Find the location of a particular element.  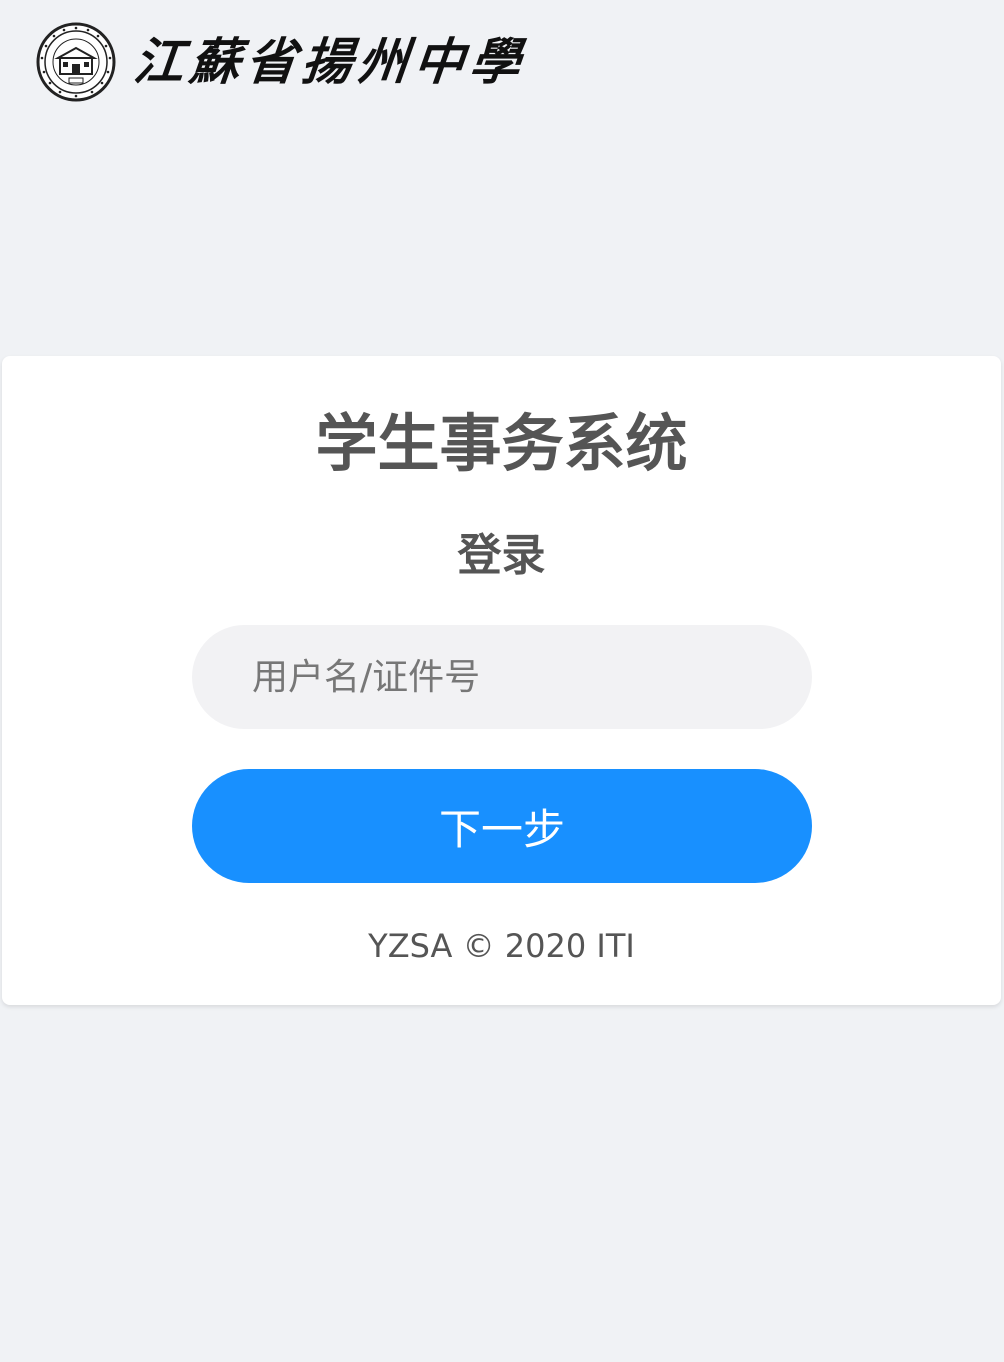

username-input is located at coordinates (502, 677).